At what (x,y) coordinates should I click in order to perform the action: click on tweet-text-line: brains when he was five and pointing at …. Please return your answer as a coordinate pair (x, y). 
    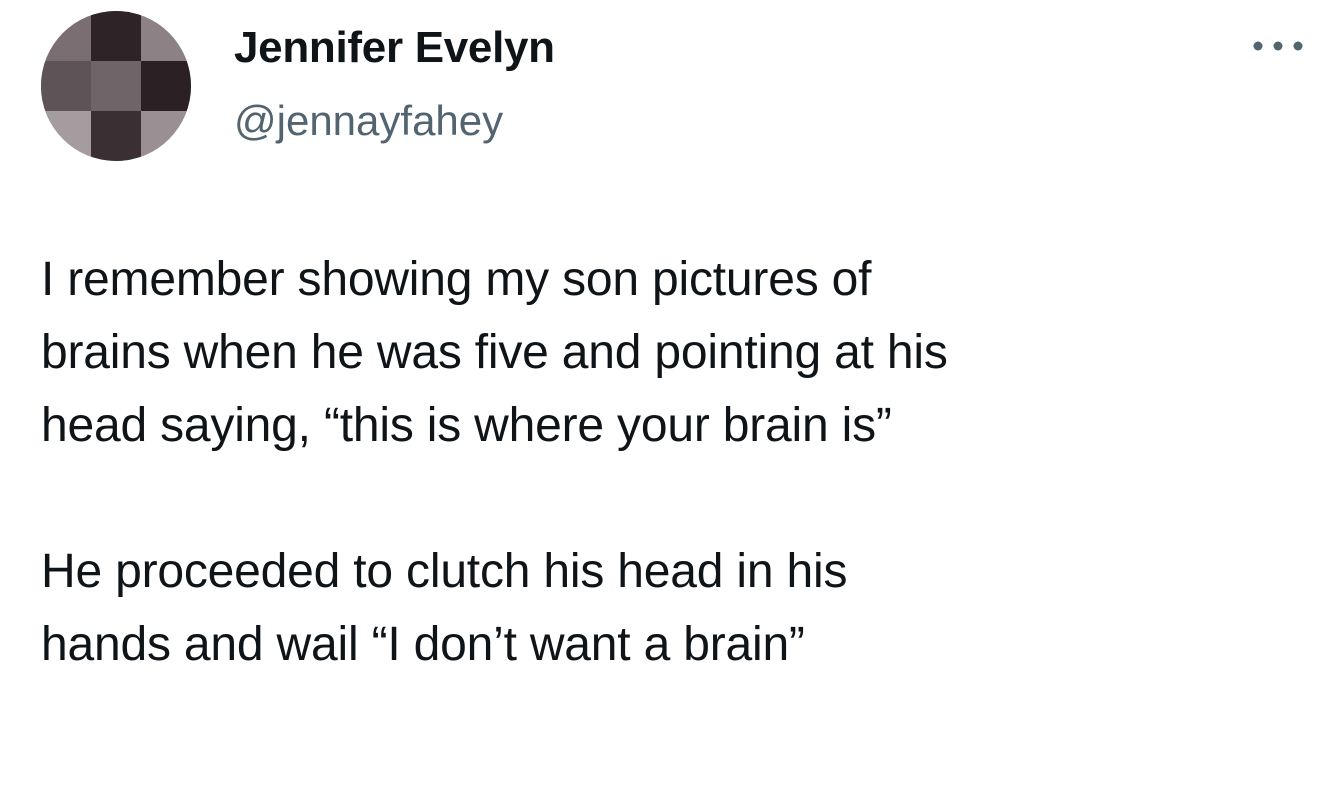
    Looking at the image, I should click on (494, 352).